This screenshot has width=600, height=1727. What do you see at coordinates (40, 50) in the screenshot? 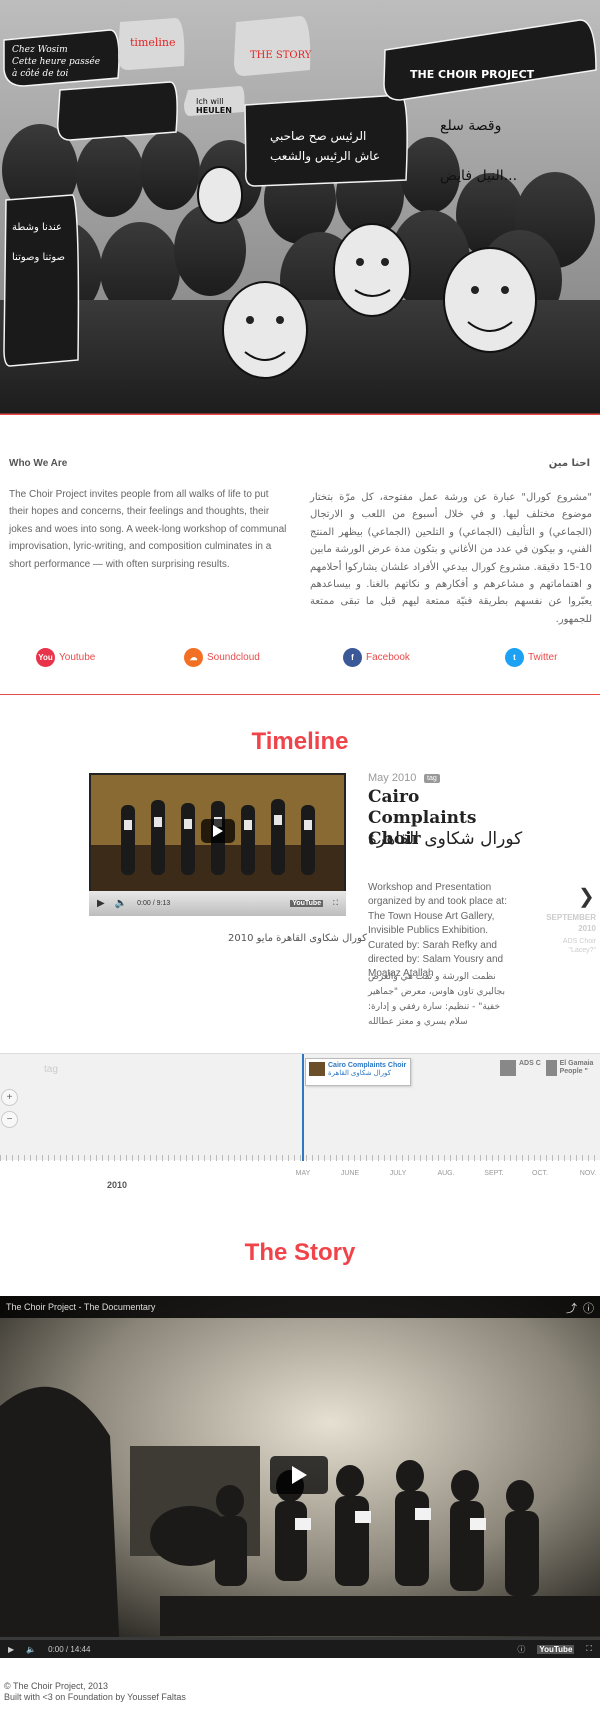
I see `svg-text: Chez Wosim` at bounding box center [40, 50].